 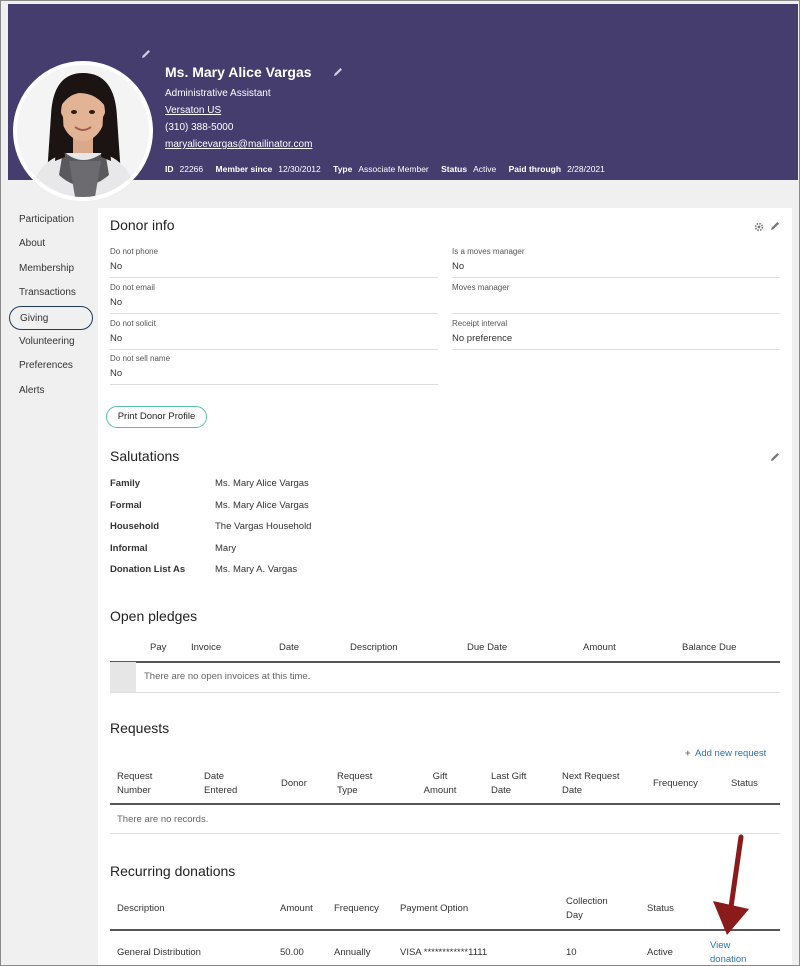 What do you see at coordinates (163, 819) in the screenshot?
I see `requests-empty-message: There are no records.` at bounding box center [163, 819].